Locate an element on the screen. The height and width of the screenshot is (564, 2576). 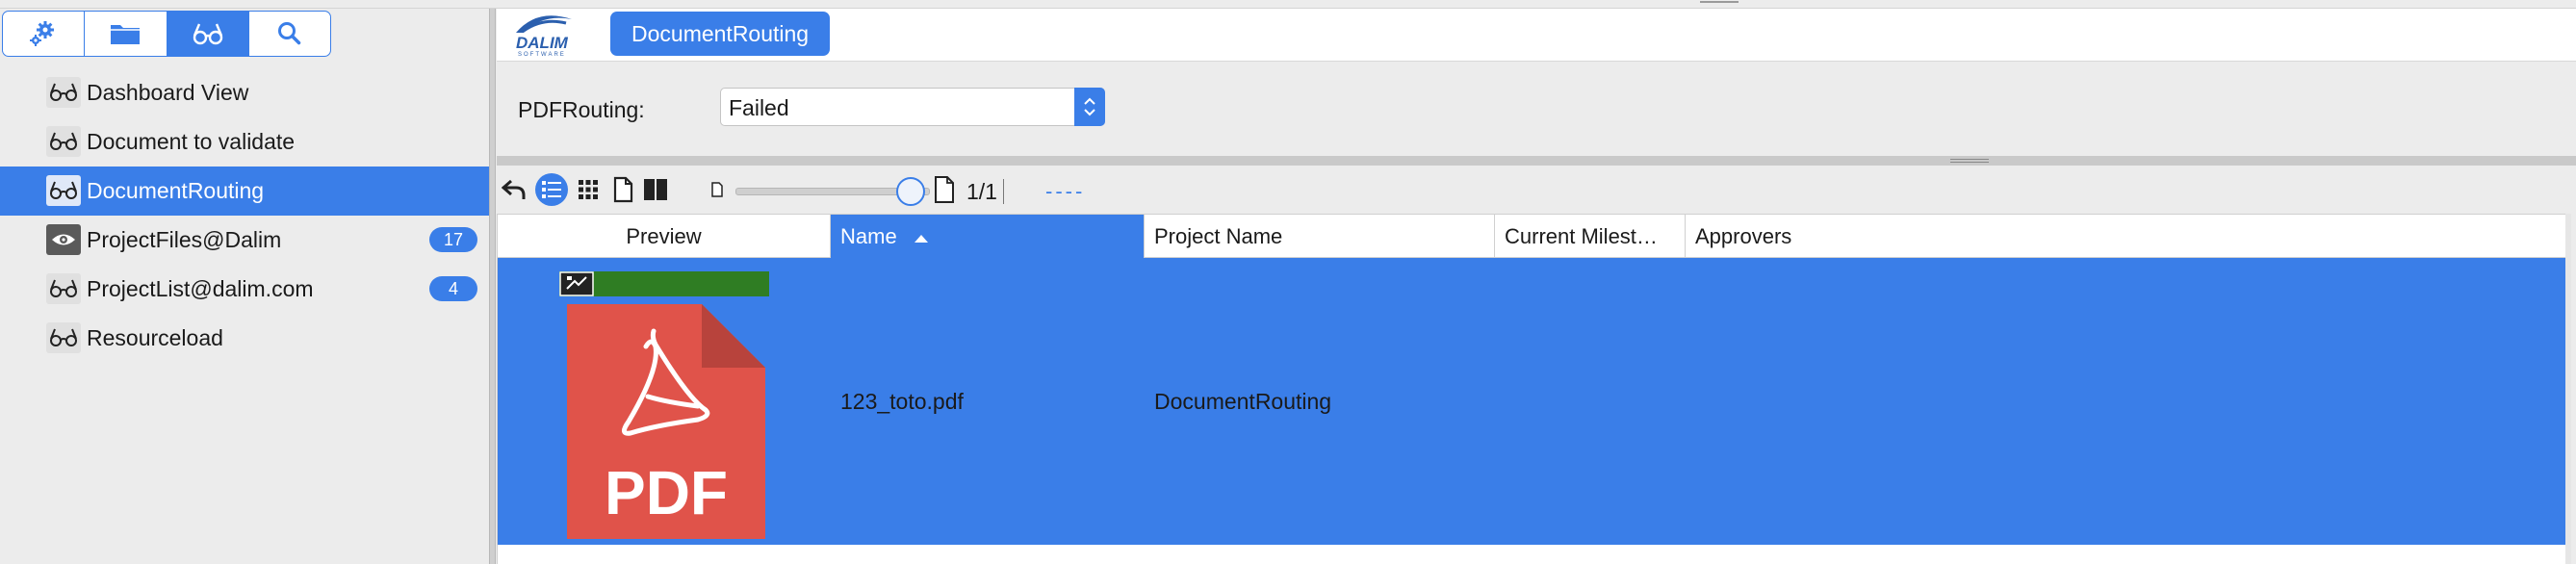
sidebar-item-documentrouting: DocumentRouting is located at coordinates (244, 191).